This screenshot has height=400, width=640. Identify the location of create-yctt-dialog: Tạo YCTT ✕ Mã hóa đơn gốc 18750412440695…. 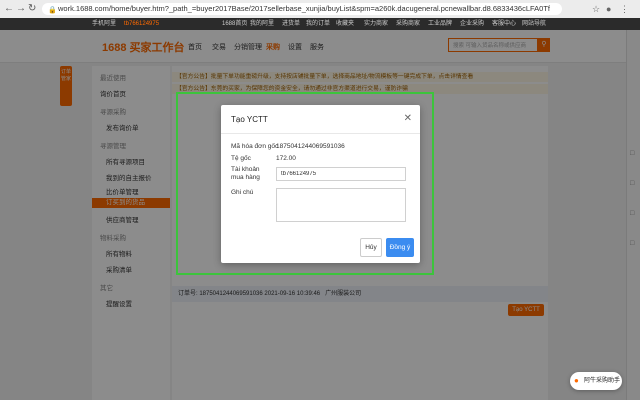
(320, 184).